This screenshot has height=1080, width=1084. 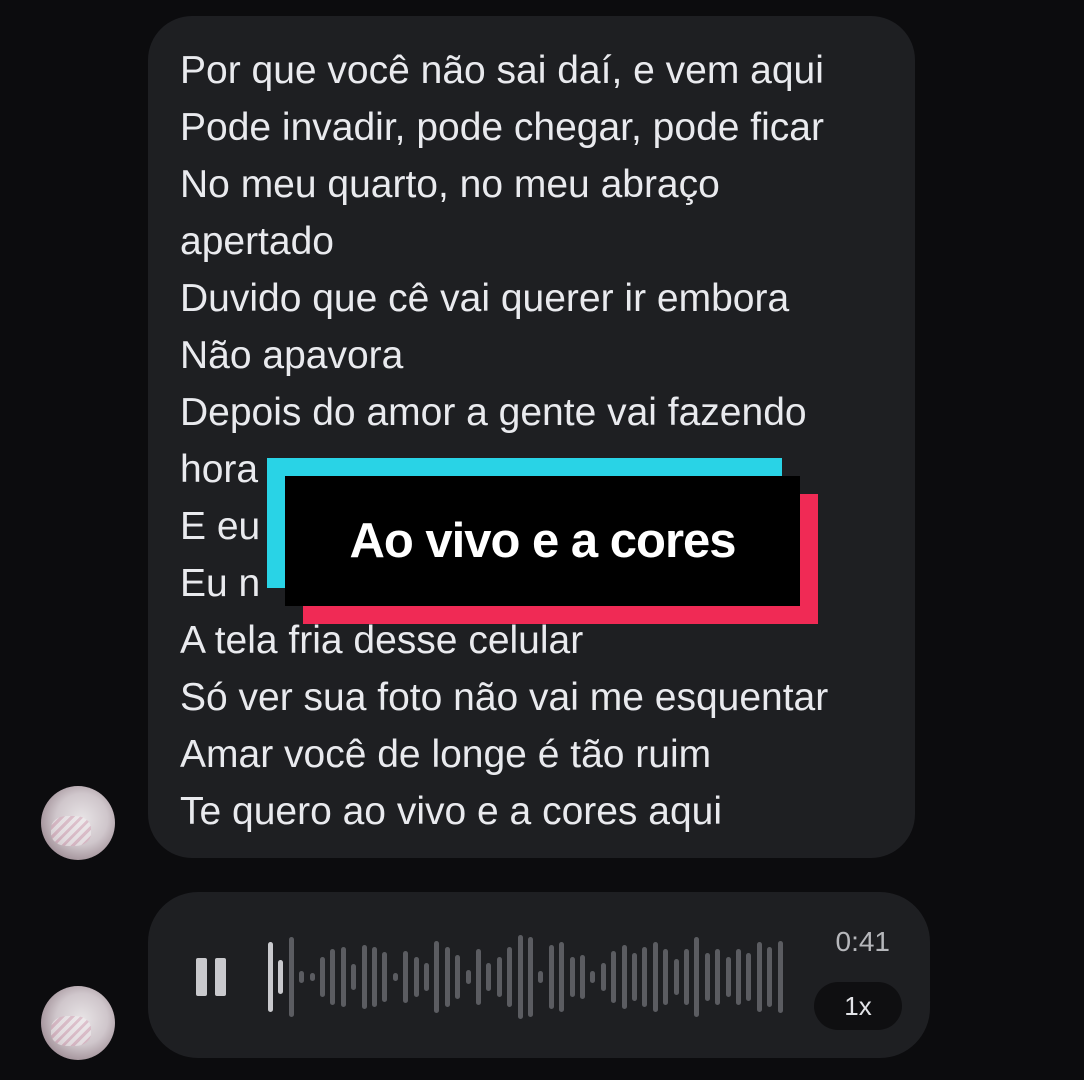 I want to click on audio-duration: 0:41, so click(x=863, y=941).